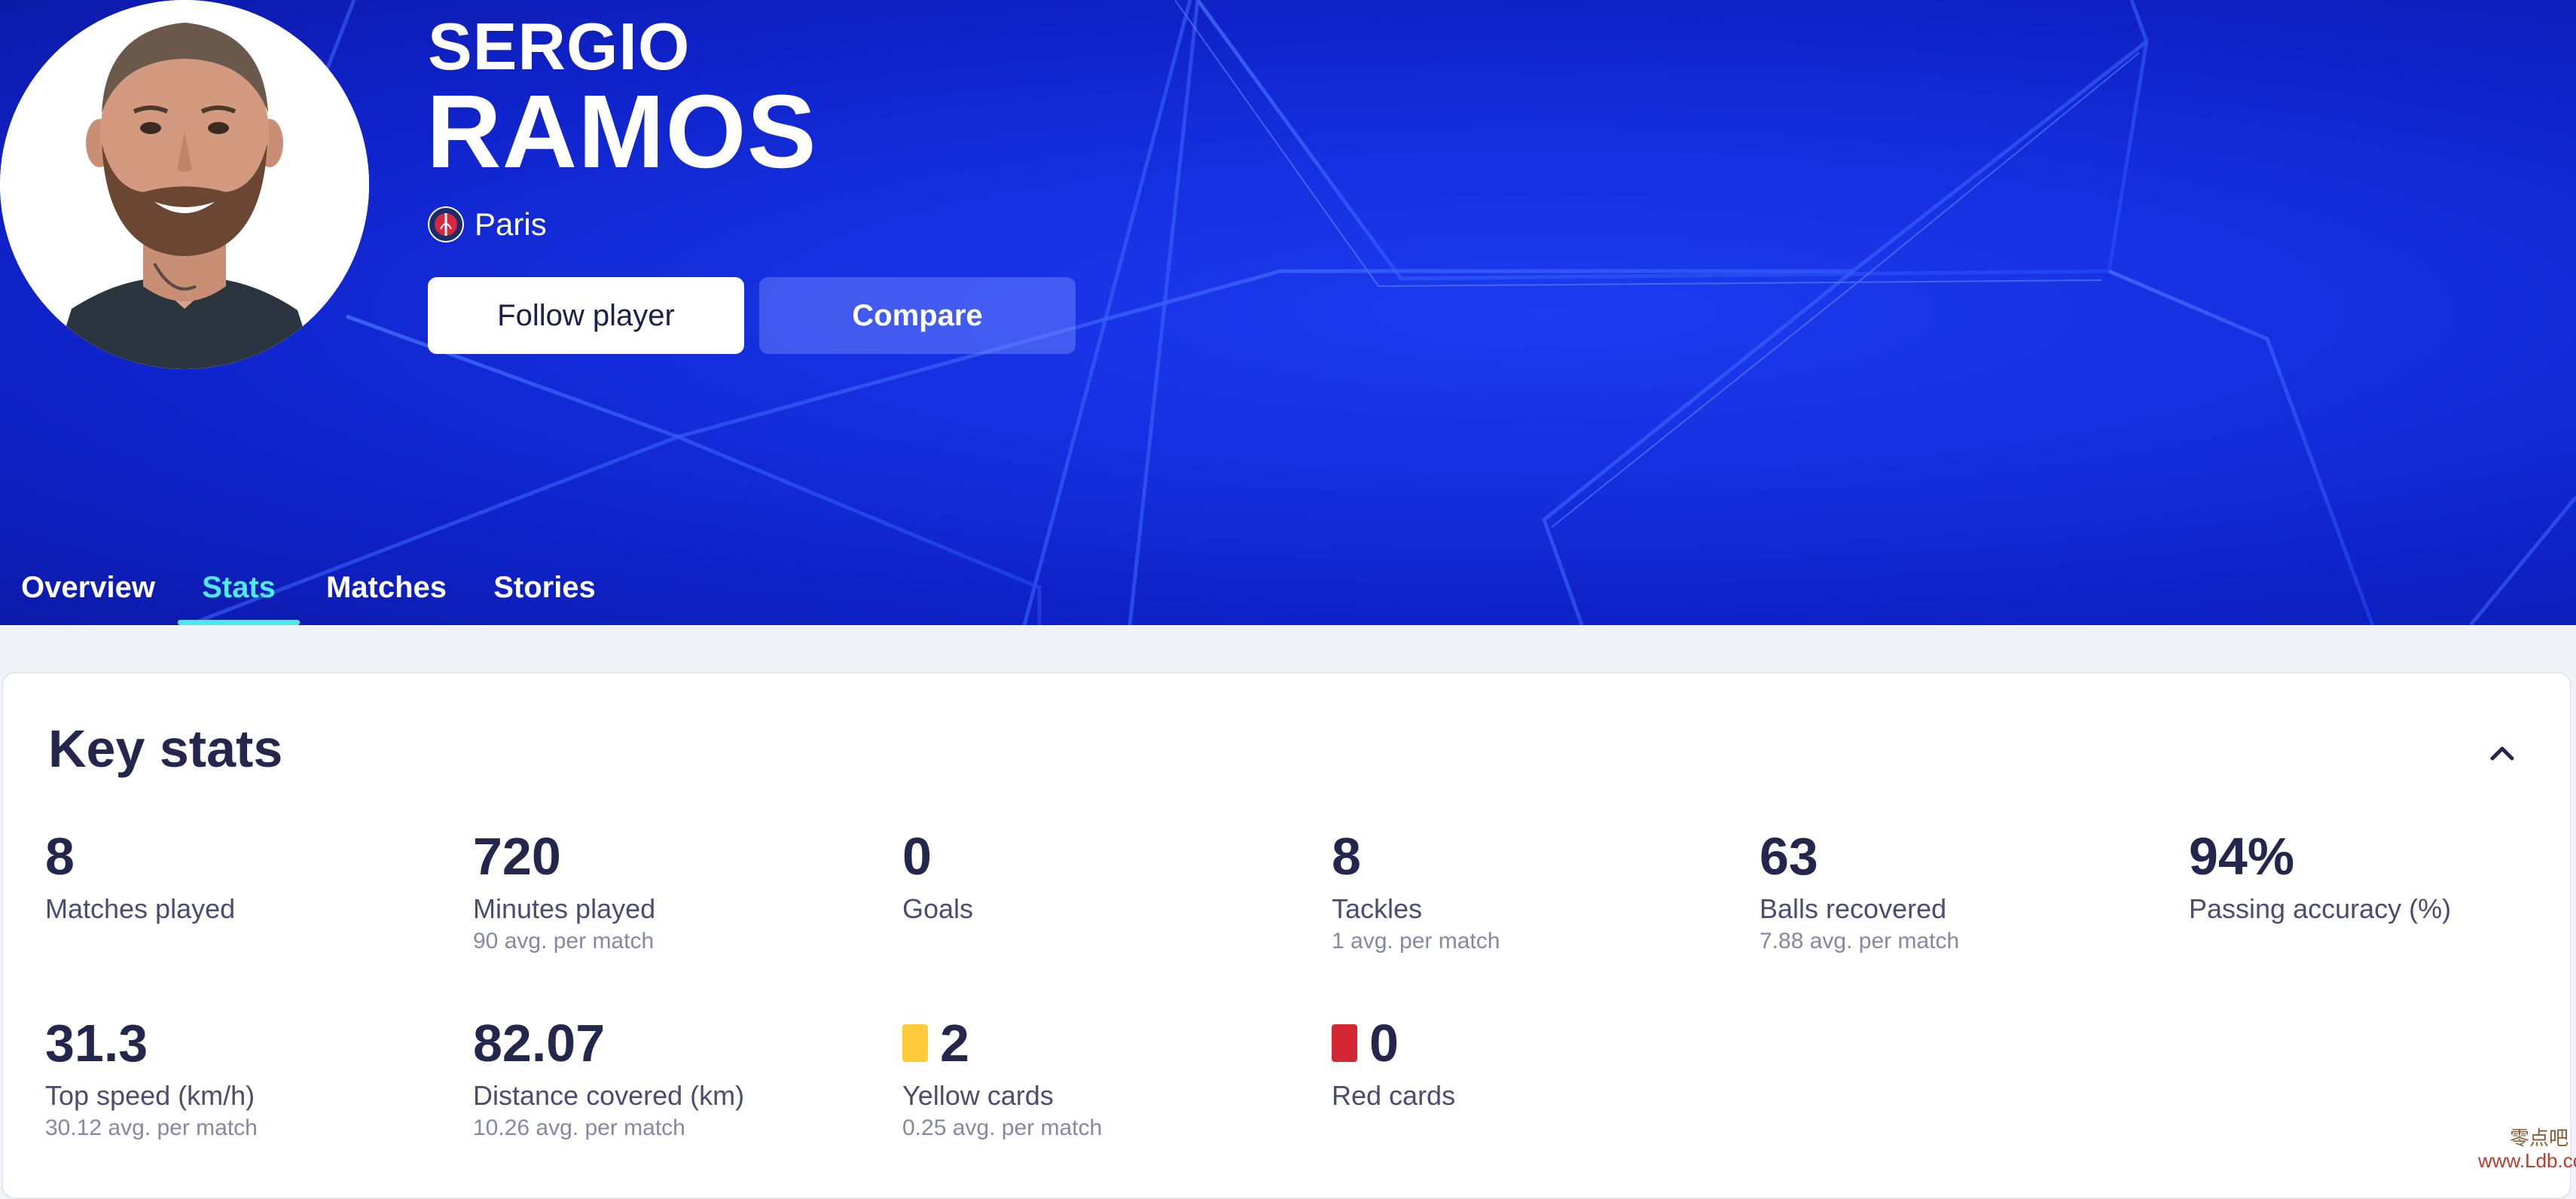 The image size is (2576, 1199). What do you see at coordinates (248, 874) in the screenshot?
I see `stat-matches-played: 8 Matches played` at bounding box center [248, 874].